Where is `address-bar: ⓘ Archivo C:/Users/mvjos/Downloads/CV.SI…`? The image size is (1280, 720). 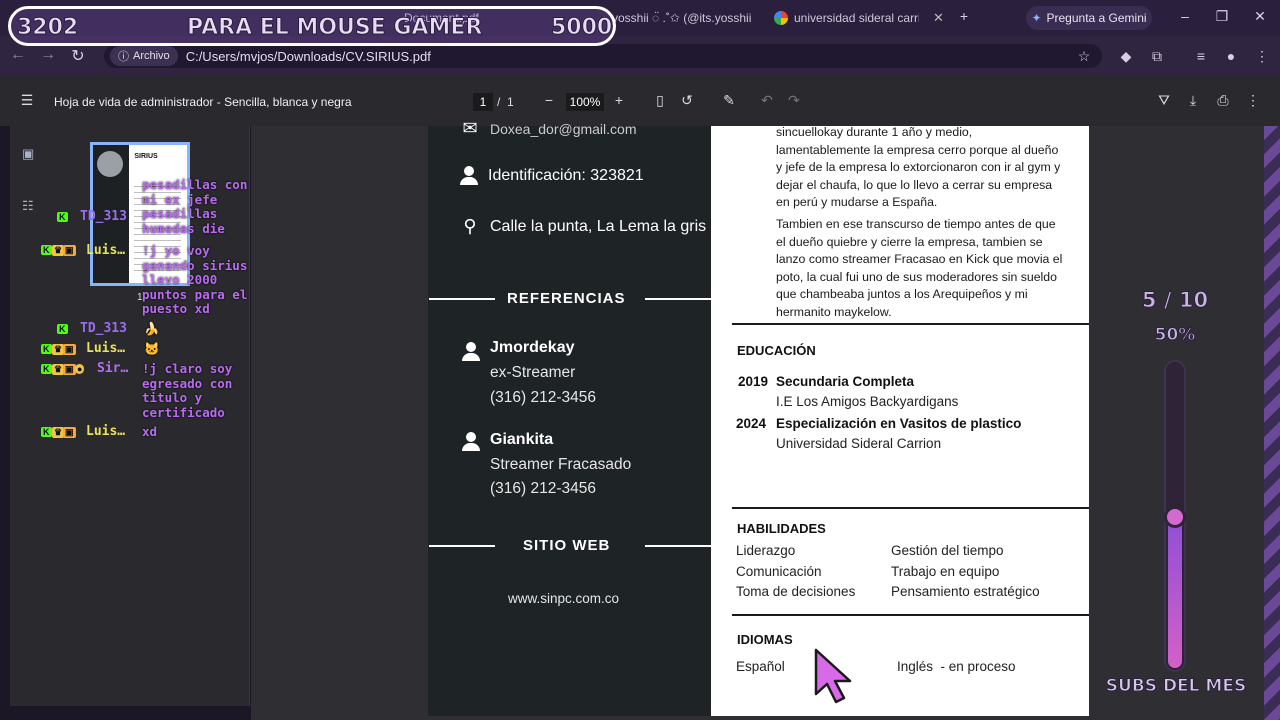 address-bar: ⓘ Archivo C:/Users/mvjos/Downloads/CV.SI… is located at coordinates (603, 56).